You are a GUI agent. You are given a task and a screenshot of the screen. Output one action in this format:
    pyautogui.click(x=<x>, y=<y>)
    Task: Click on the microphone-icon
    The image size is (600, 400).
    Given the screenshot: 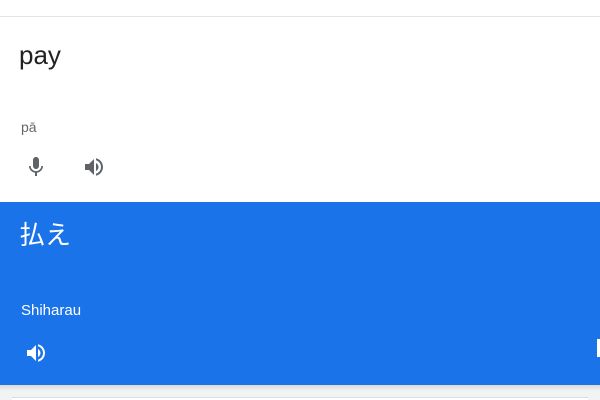 What is the action you would take?
    pyautogui.click(x=36, y=167)
    